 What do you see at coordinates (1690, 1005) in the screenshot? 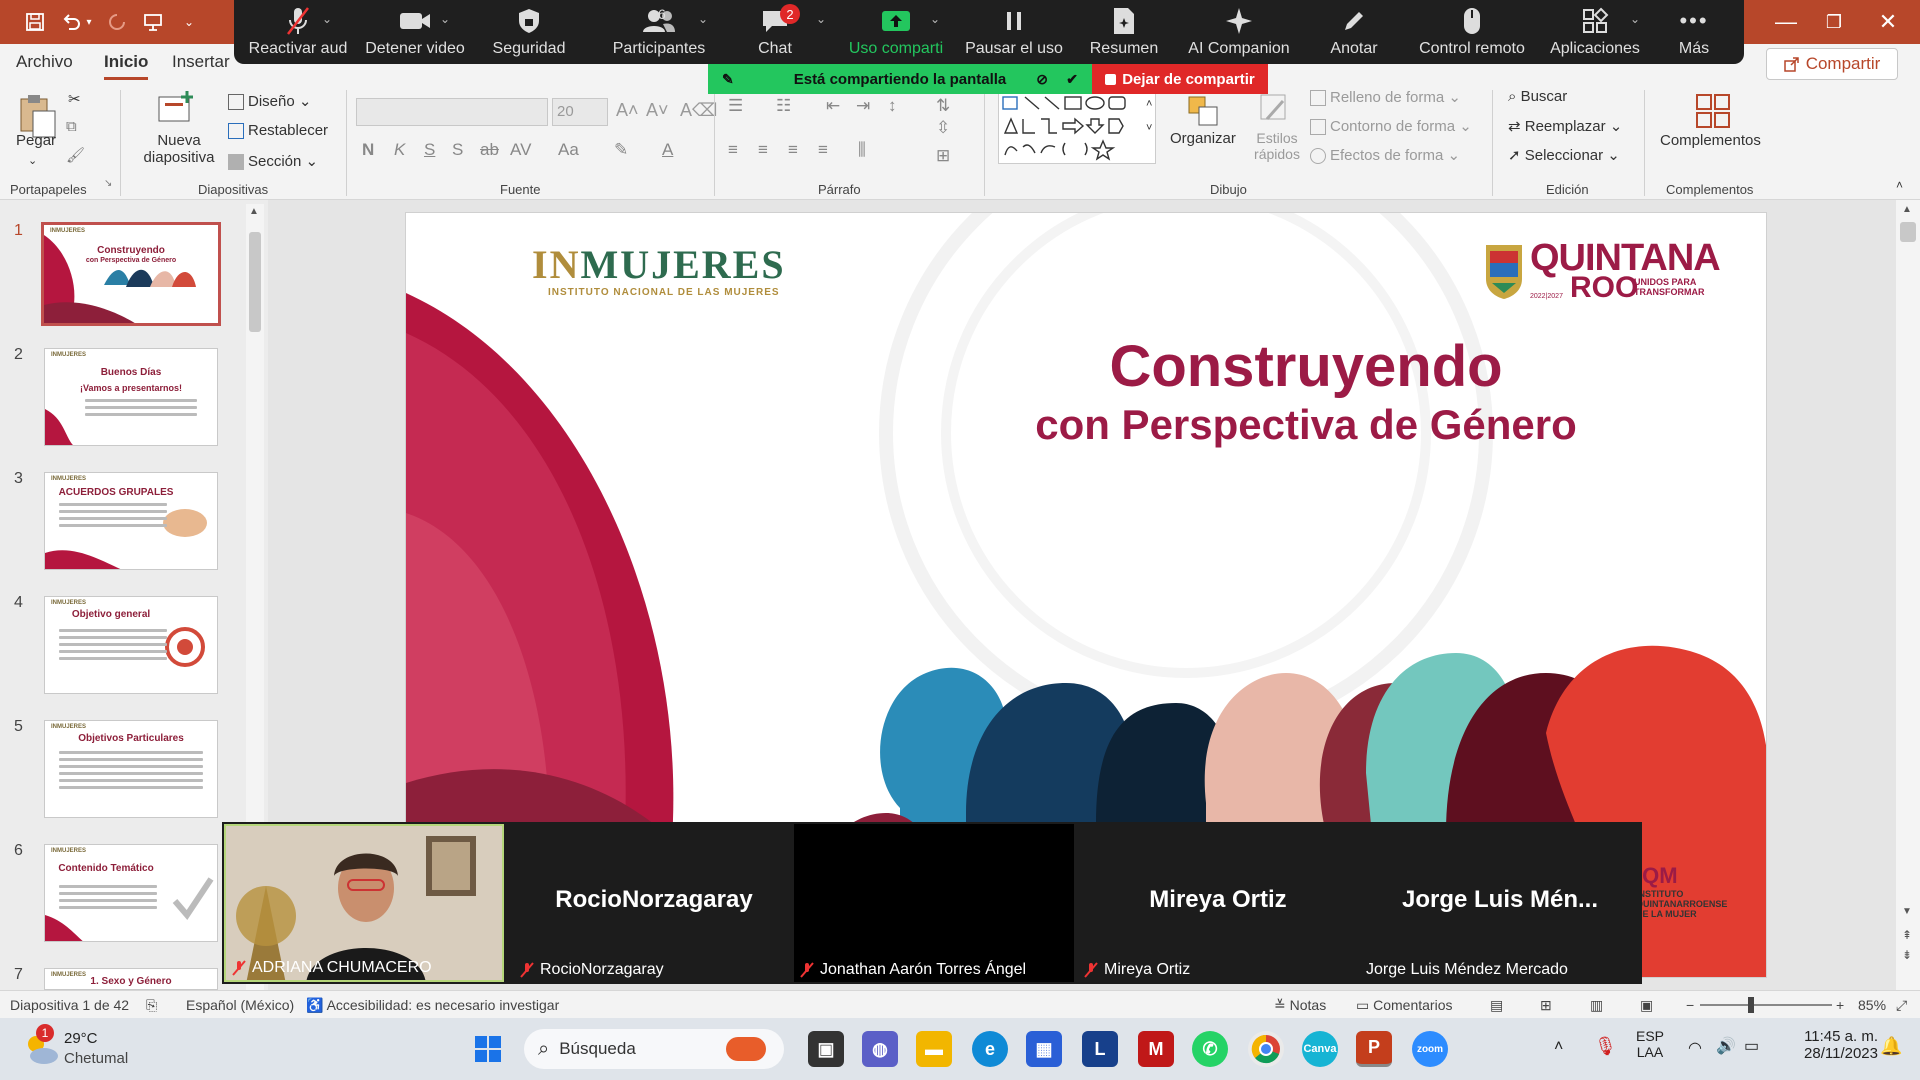
I see `zoom-out-icon: −` at bounding box center [1690, 1005].